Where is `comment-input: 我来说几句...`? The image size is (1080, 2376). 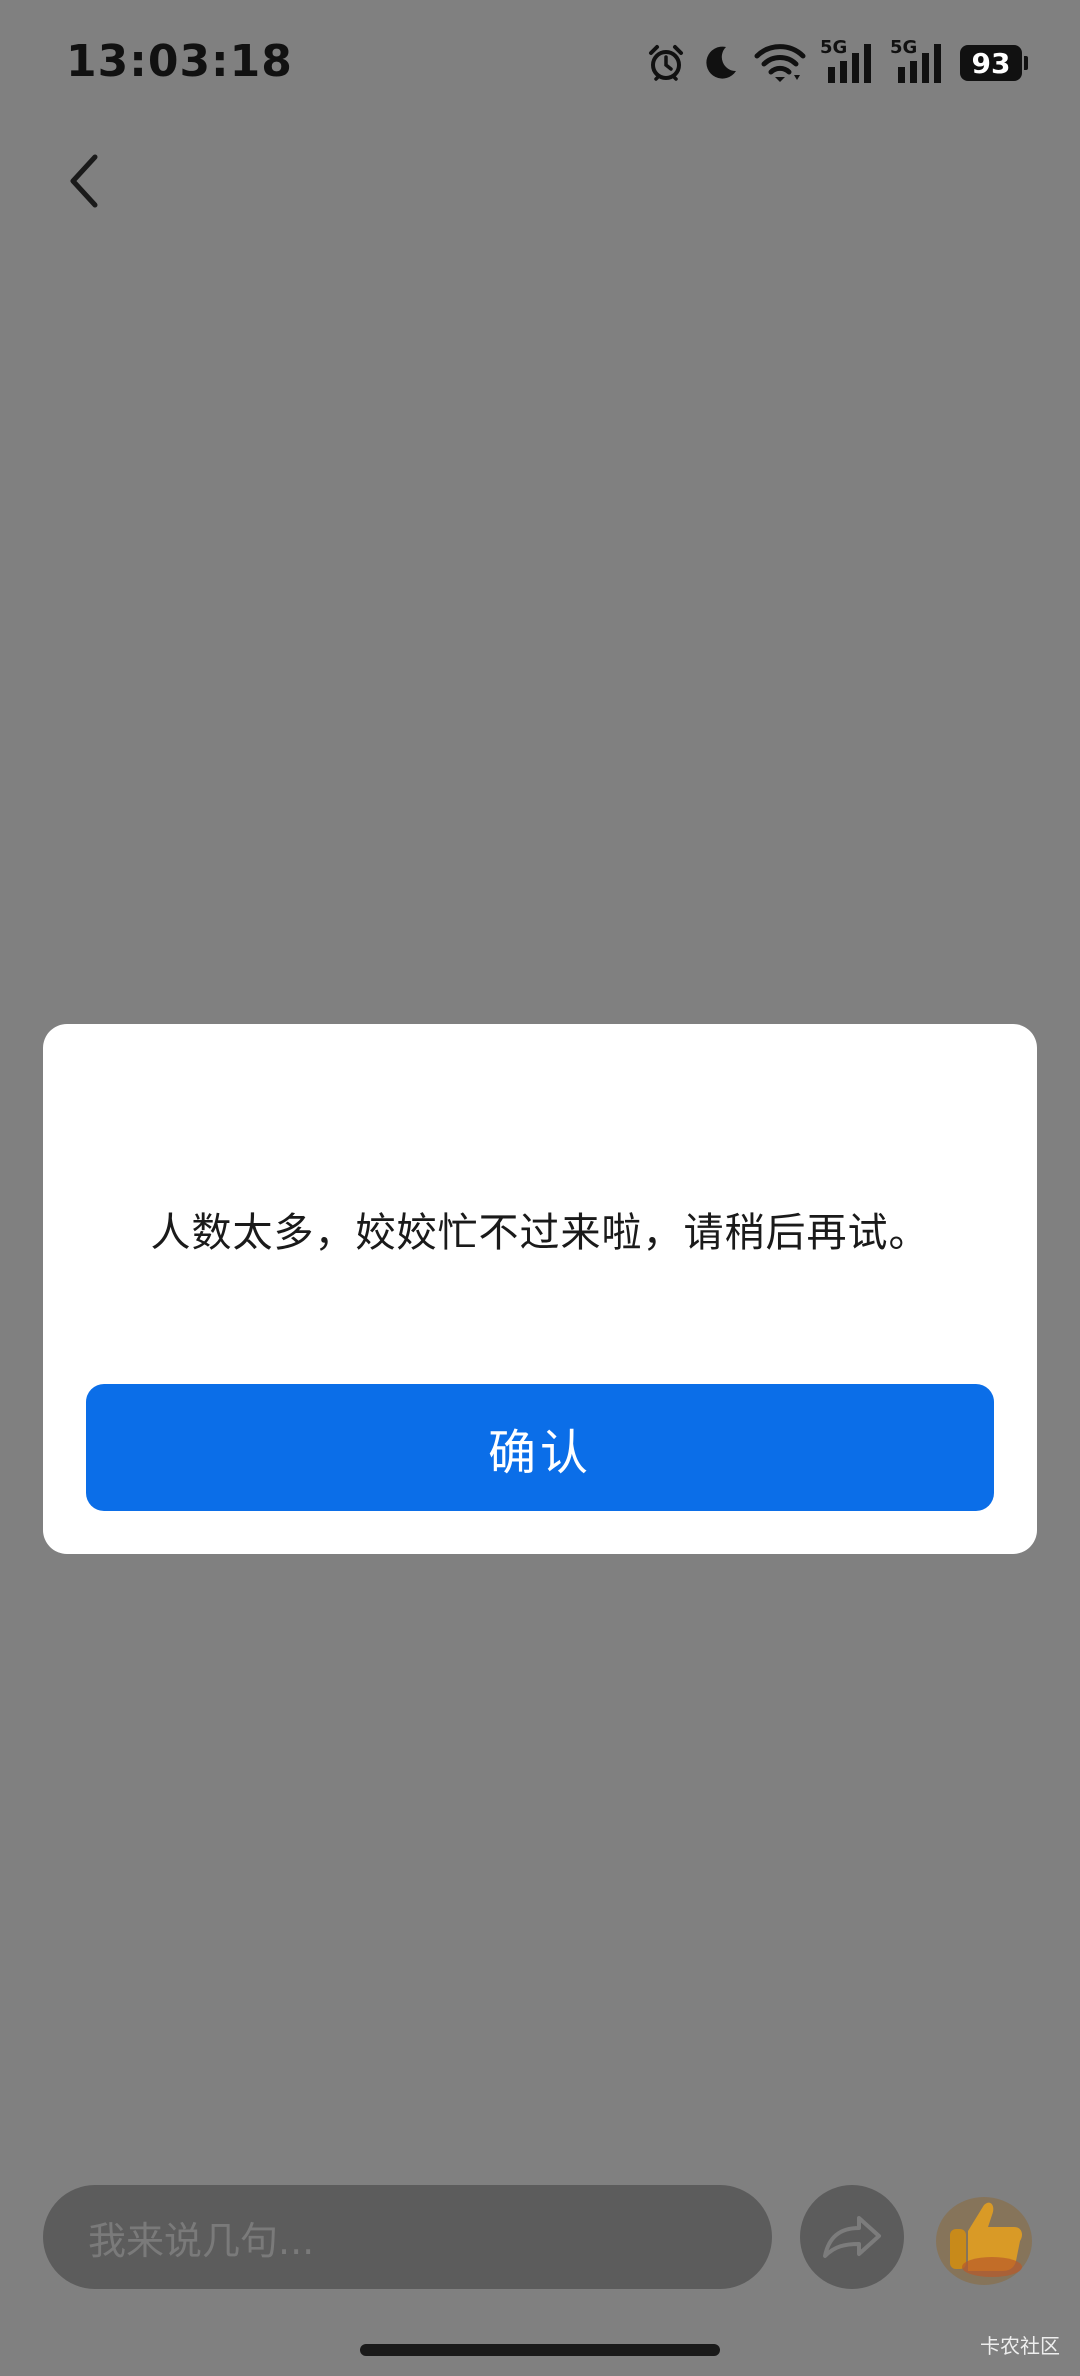 comment-input: 我来说几句... is located at coordinates (407, 2237).